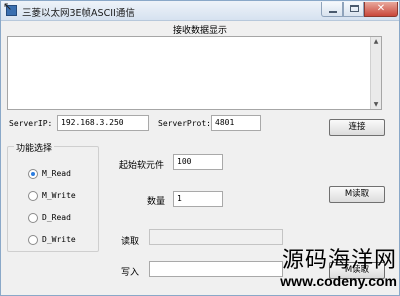  Describe the element at coordinates (156, 202) in the screenshot. I see `count-label: 数量` at that location.